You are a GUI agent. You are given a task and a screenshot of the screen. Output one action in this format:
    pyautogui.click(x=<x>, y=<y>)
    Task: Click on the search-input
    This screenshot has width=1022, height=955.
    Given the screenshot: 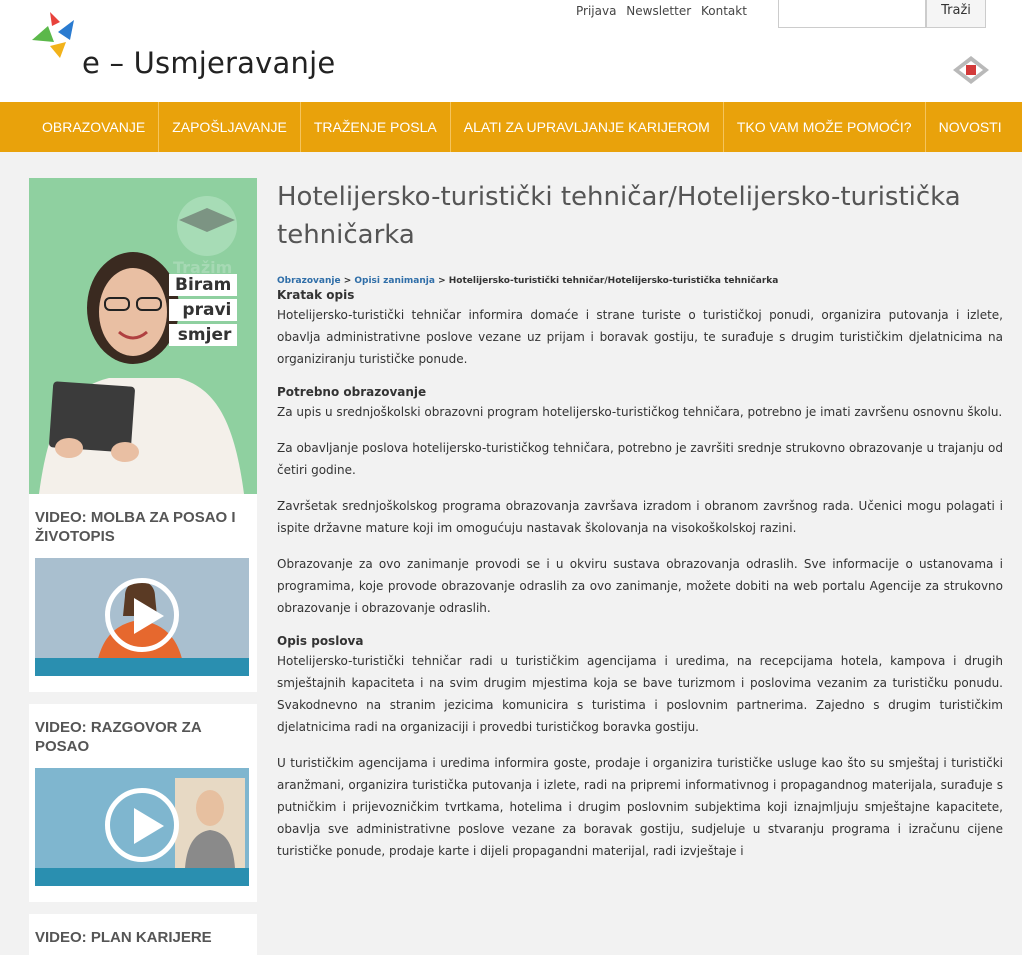 What is the action you would take?
    pyautogui.click(x=852, y=14)
    